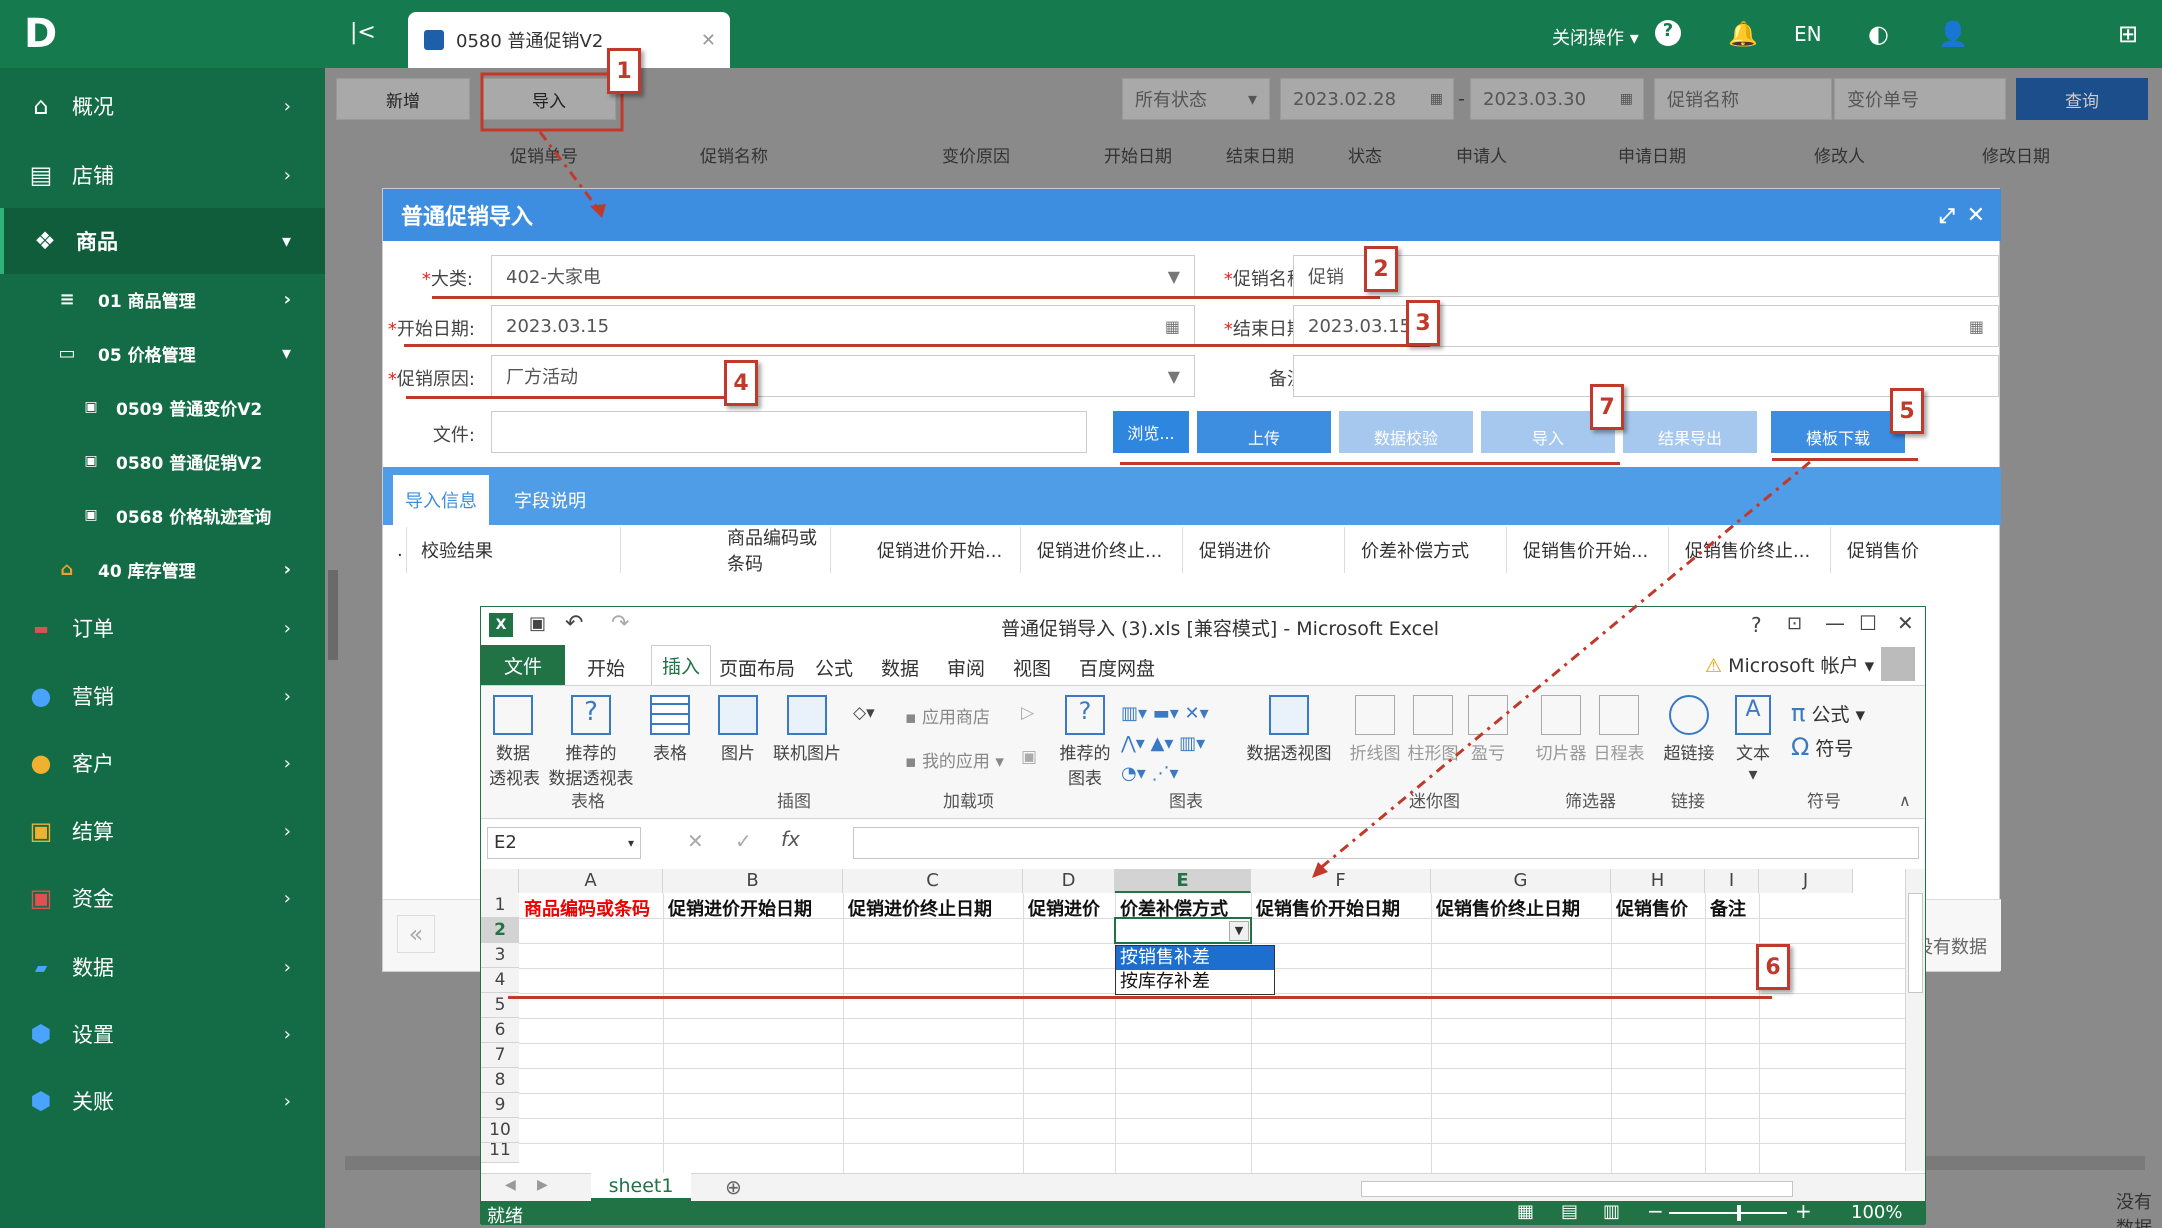  I want to click on symbol-button: Ω 符号, so click(1822, 747).